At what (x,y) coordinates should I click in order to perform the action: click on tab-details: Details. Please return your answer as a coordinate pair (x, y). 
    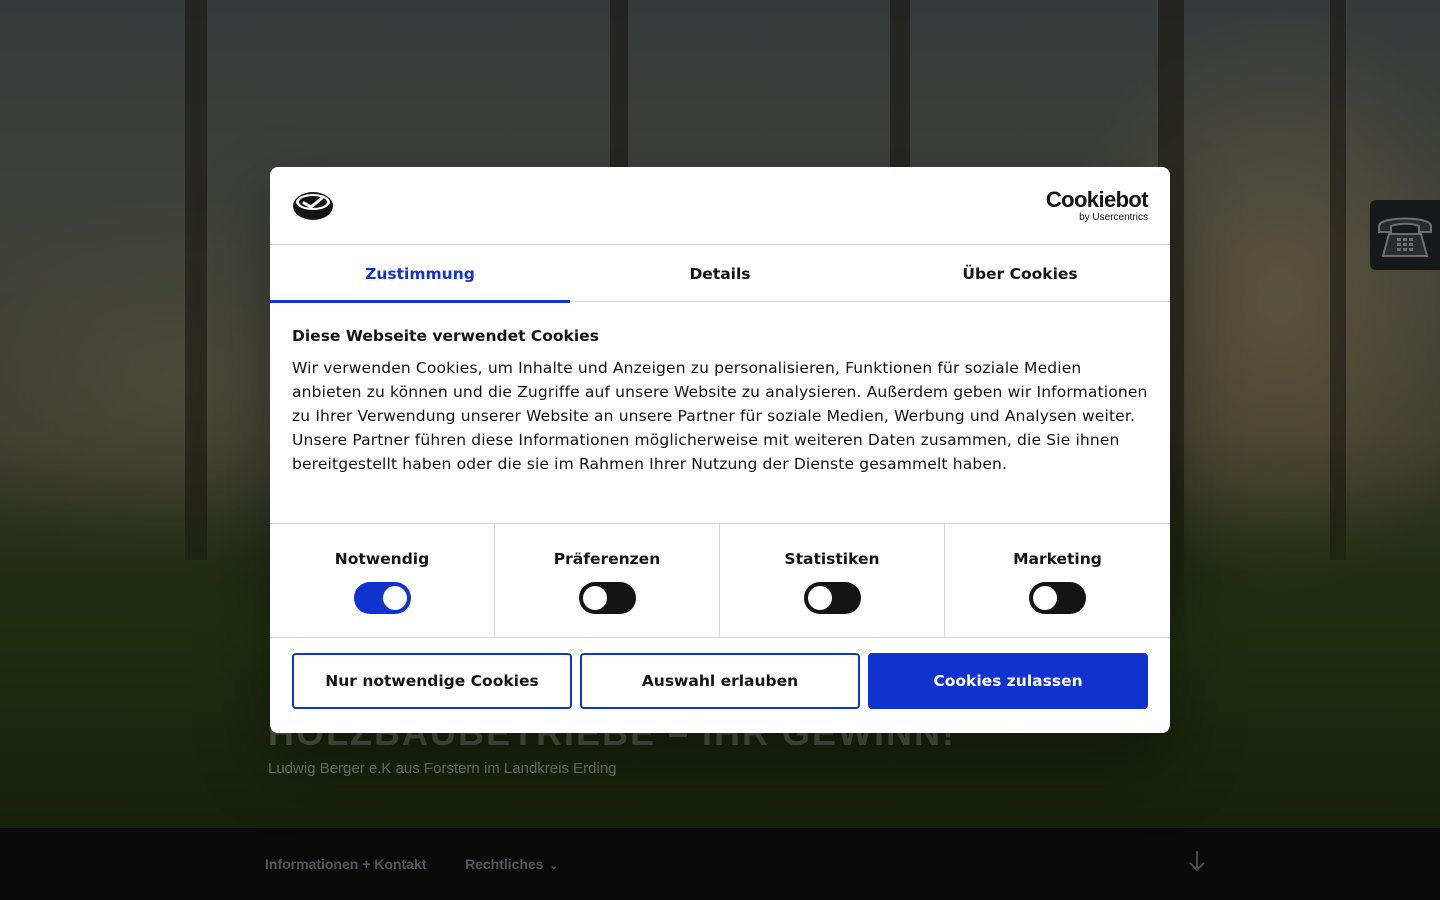
    Looking at the image, I should click on (720, 273).